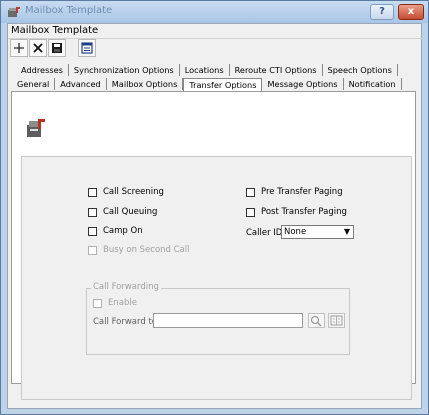 This screenshot has width=429, height=415. Describe the element at coordinates (130, 212) in the screenshot. I see `call-queuing-label: Call Queuing` at that location.